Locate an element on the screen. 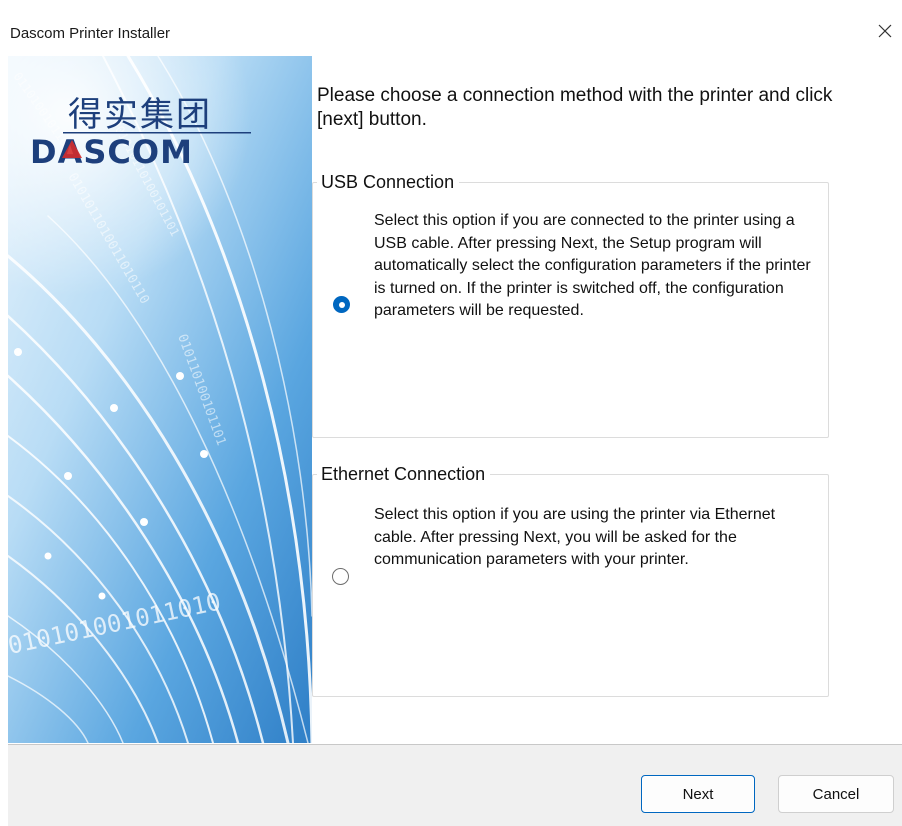 Image resolution: width=902 pixels, height=826 pixels. button-bar: Next Cancel is located at coordinates (455, 785).